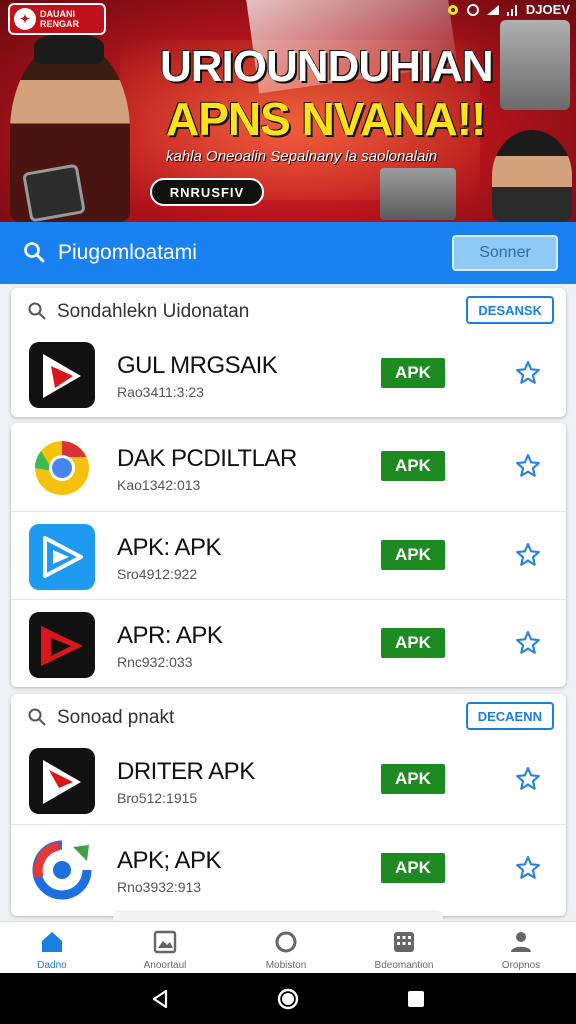 The image size is (576, 1024). I want to click on system-navigation-bar, so click(288, 998).